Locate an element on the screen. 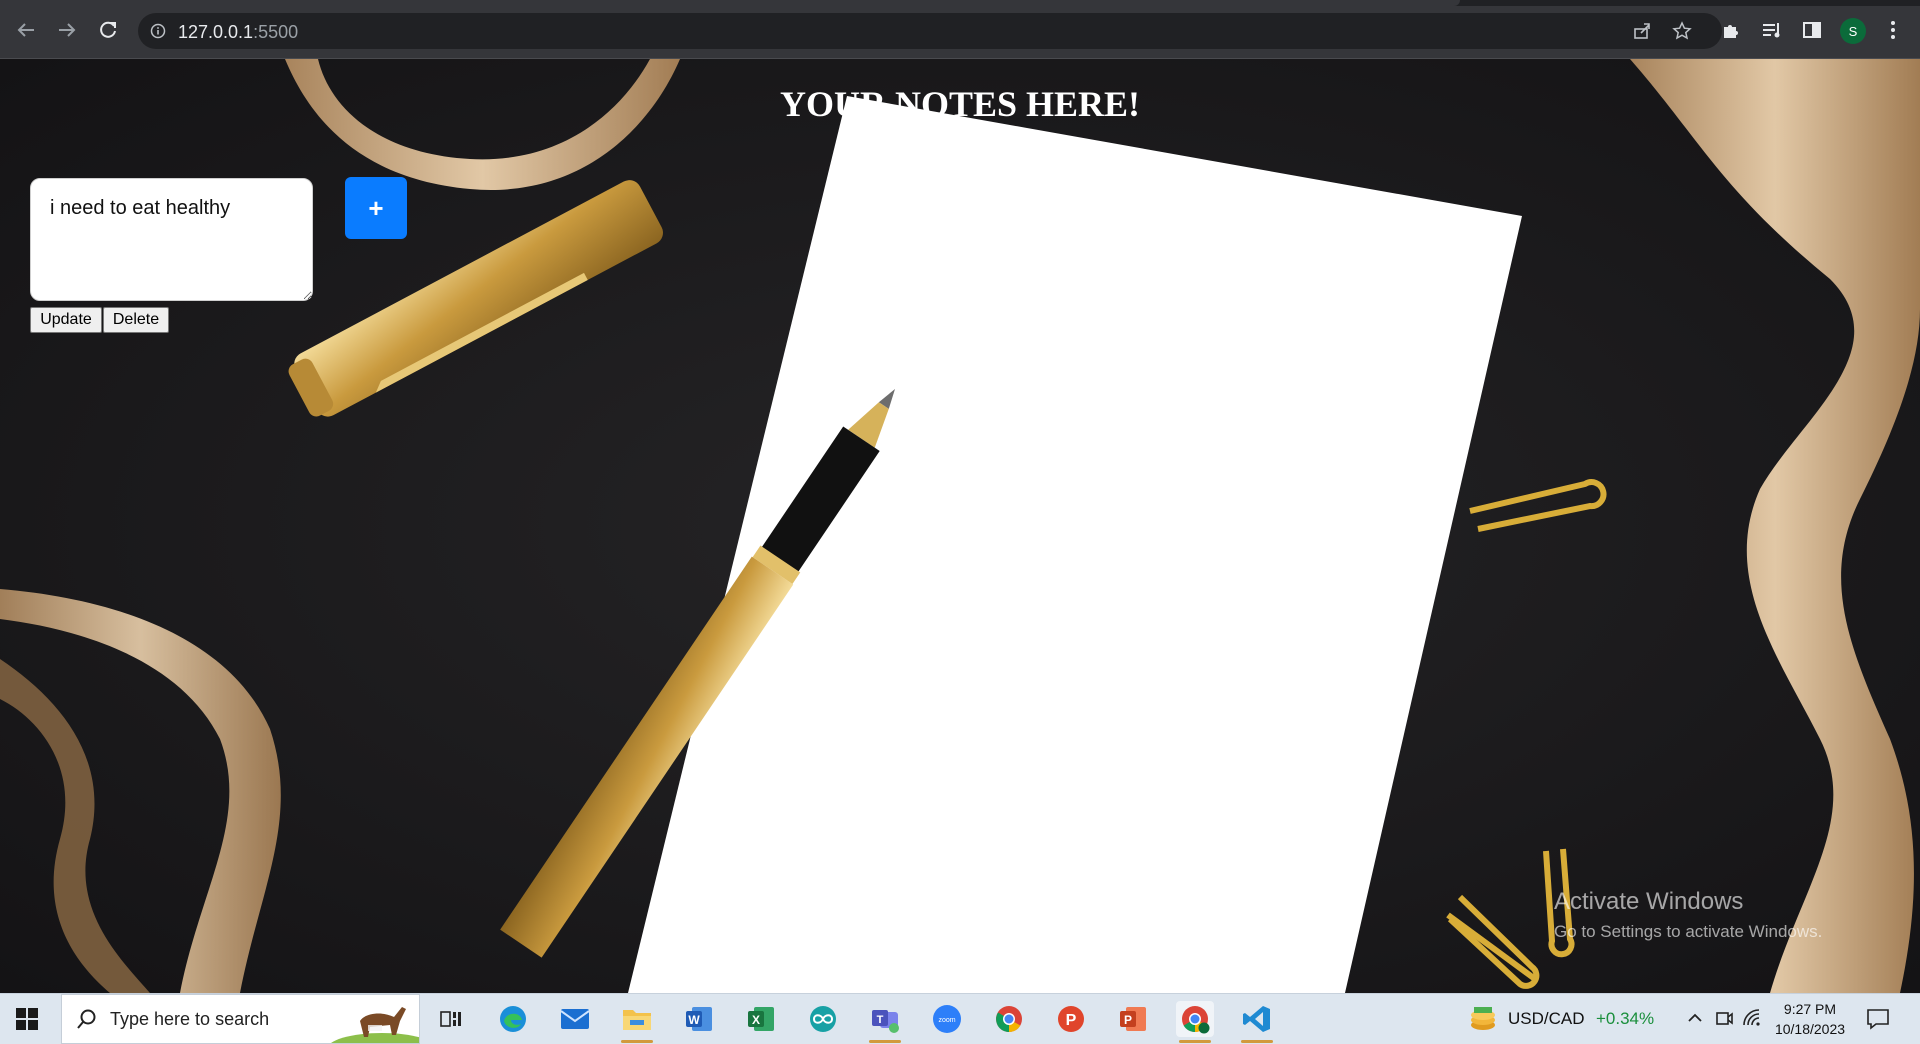 This screenshot has width=1920, height=1044. notifications-icon is located at coordinates (1878, 1021).